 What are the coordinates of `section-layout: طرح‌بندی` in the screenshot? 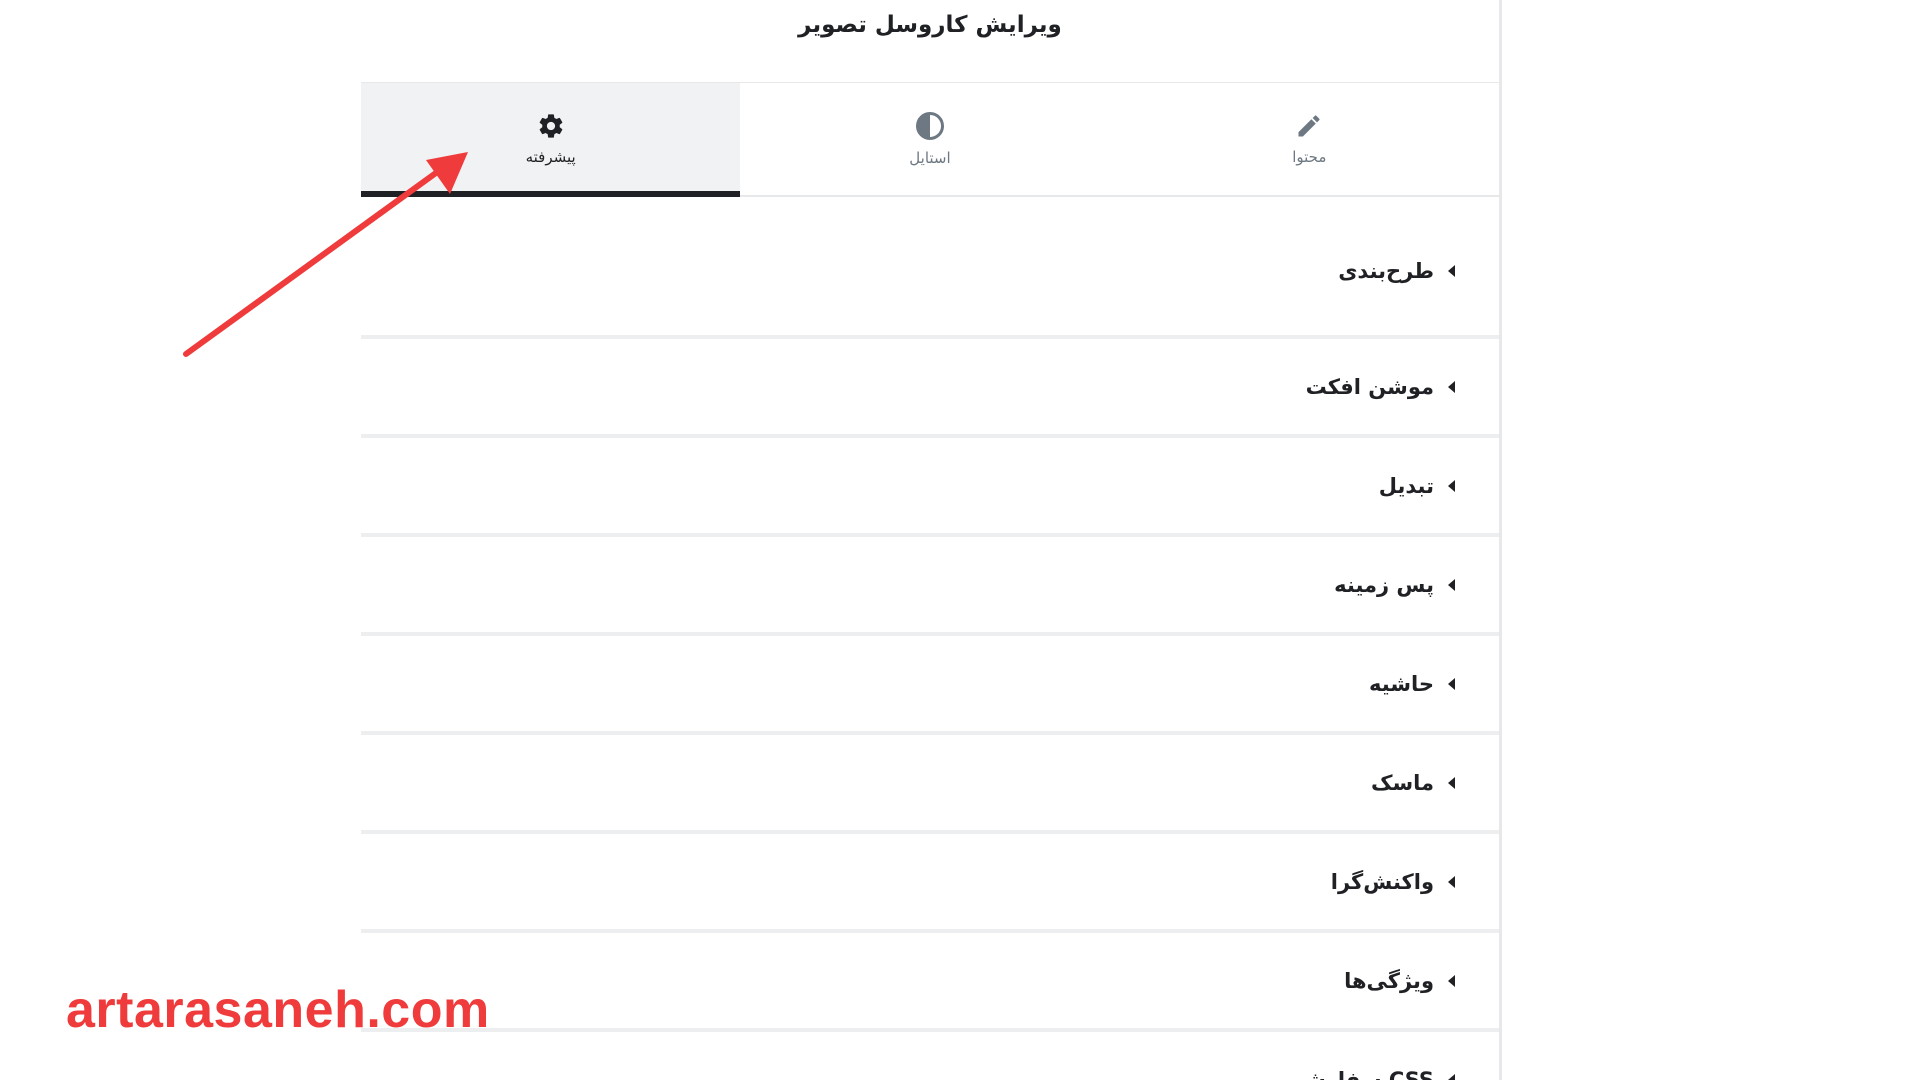 It's located at (930, 268).